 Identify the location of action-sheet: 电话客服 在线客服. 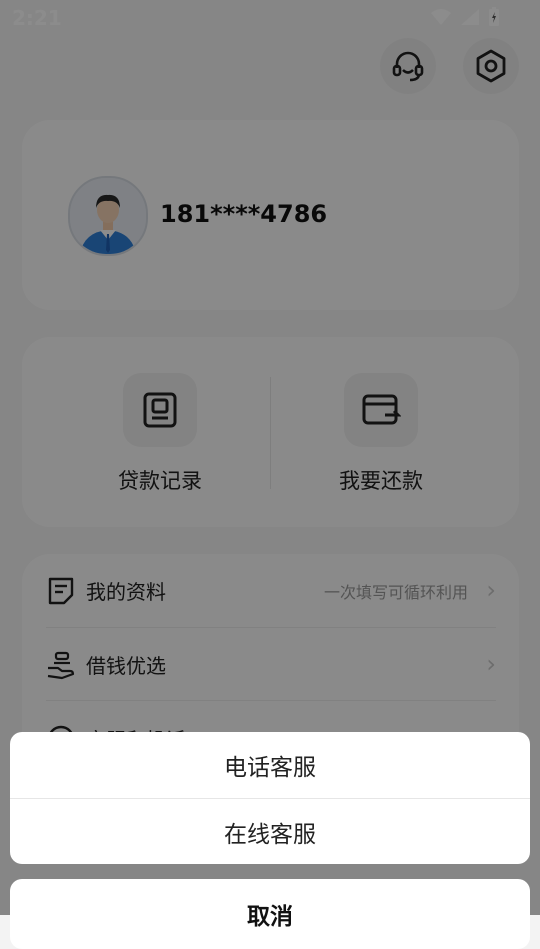
(270, 798).